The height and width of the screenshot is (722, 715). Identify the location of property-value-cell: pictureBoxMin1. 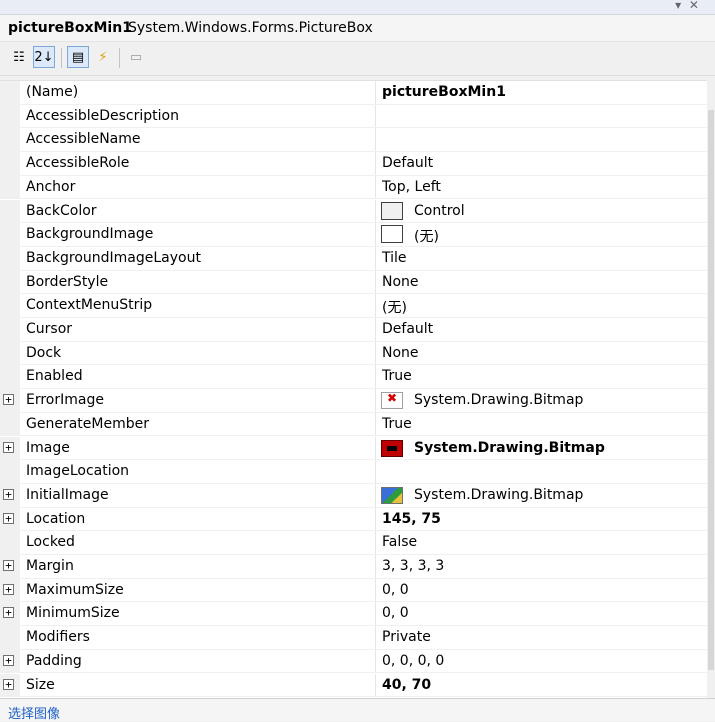
(541, 93).